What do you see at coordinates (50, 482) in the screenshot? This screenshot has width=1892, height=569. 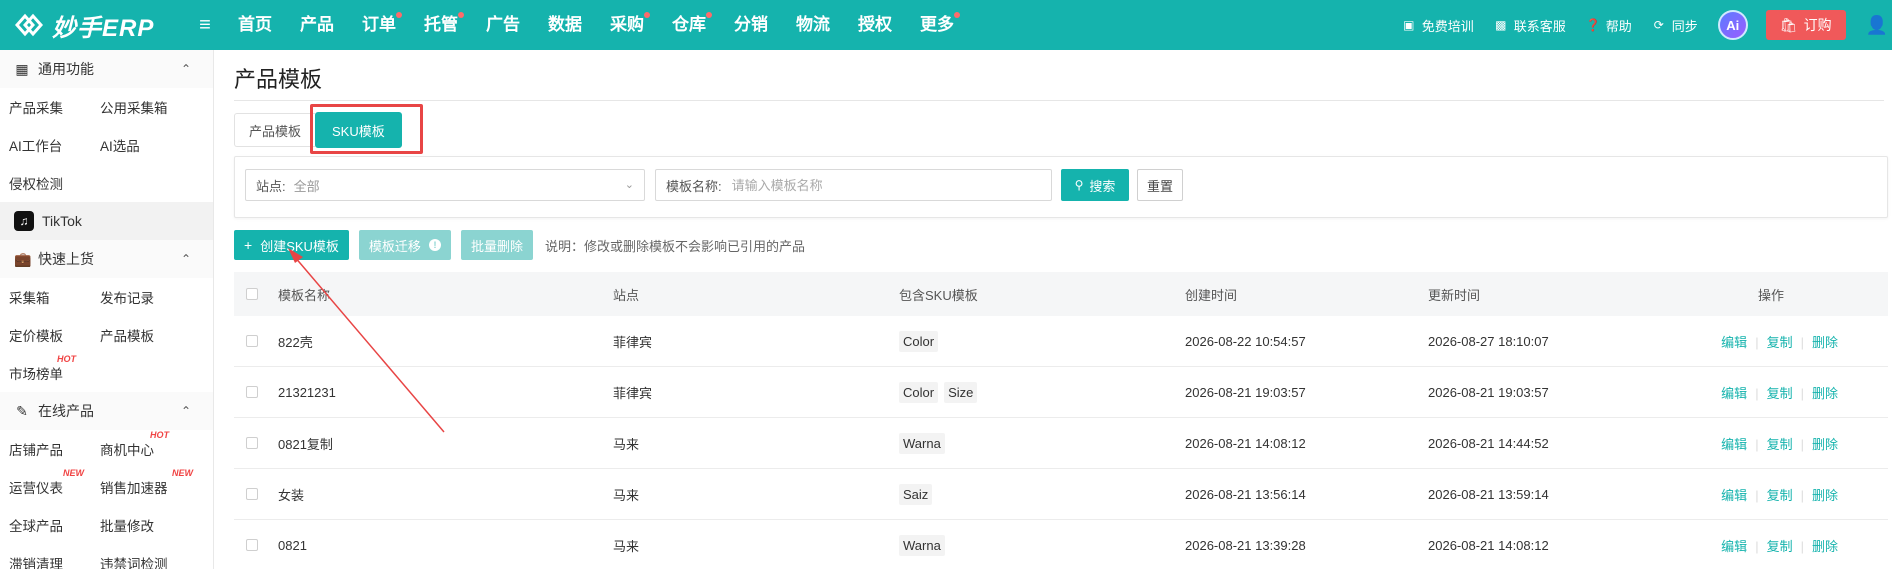 I see `sidebar-item-ops-dashboard: 运营仪表 NEW` at bounding box center [50, 482].